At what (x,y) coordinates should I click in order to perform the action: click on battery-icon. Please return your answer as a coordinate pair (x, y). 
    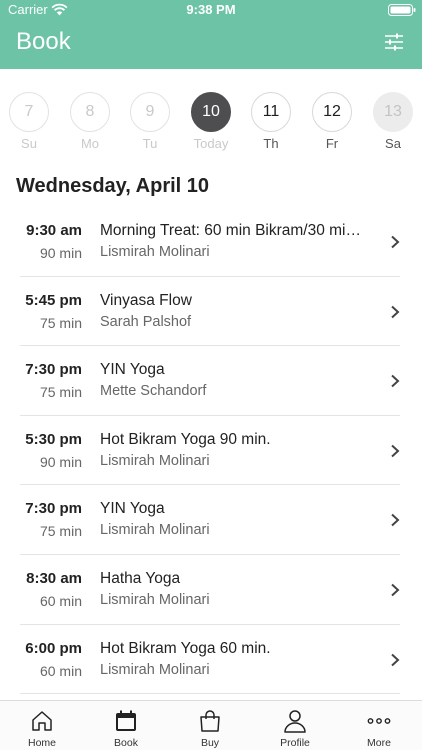
    Looking at the image, I should click on (402, 10).